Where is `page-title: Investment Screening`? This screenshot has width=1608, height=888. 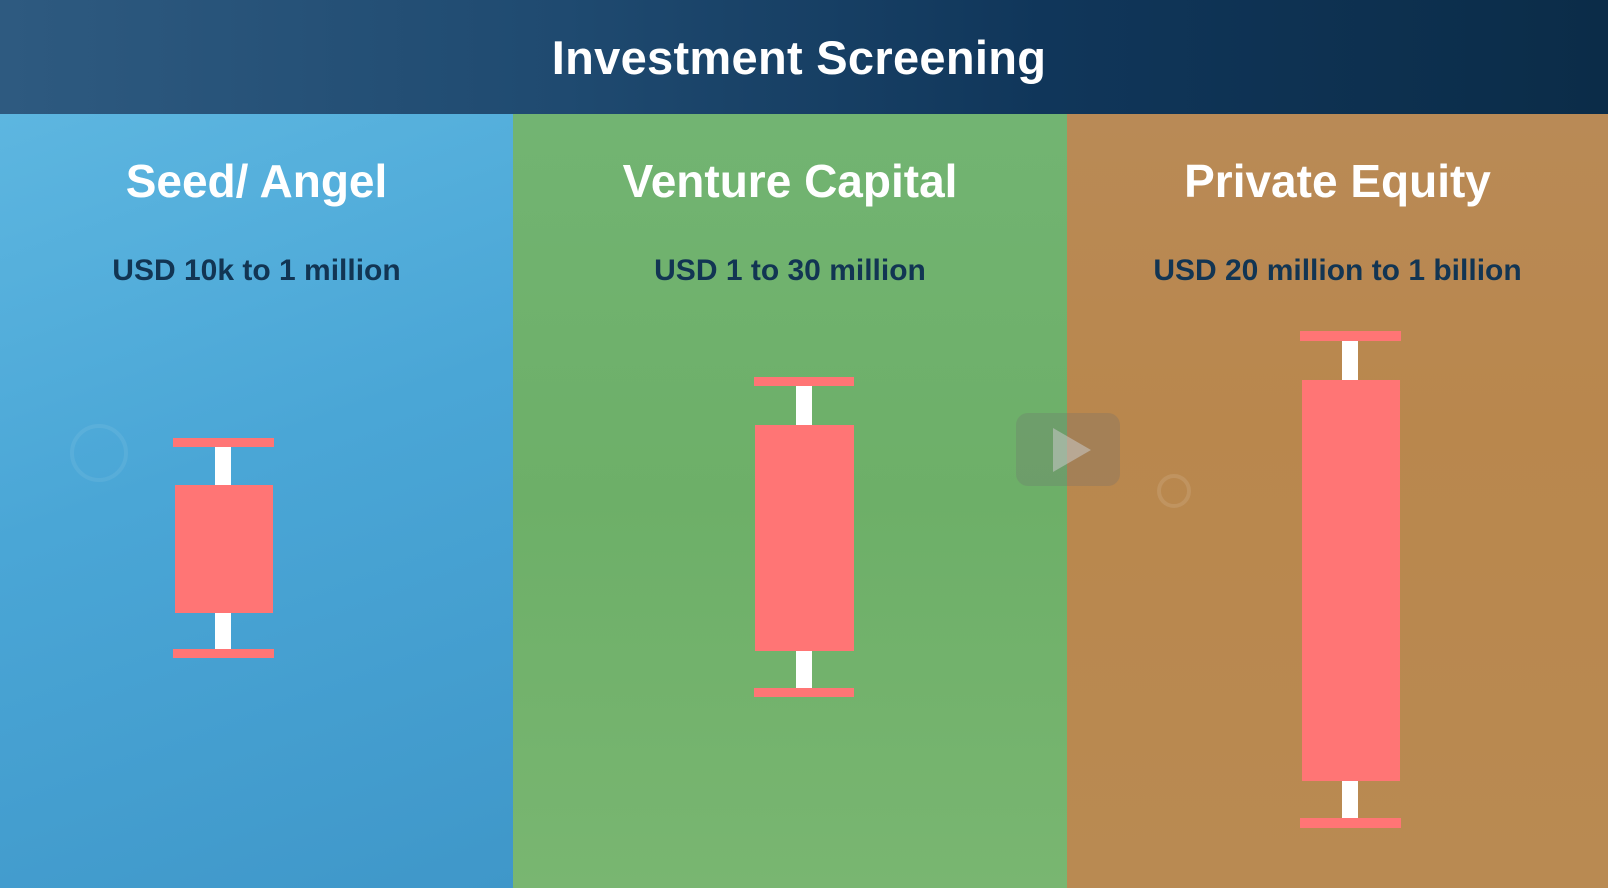 page-title: Investment Screening is located at coordinates (799, 57).